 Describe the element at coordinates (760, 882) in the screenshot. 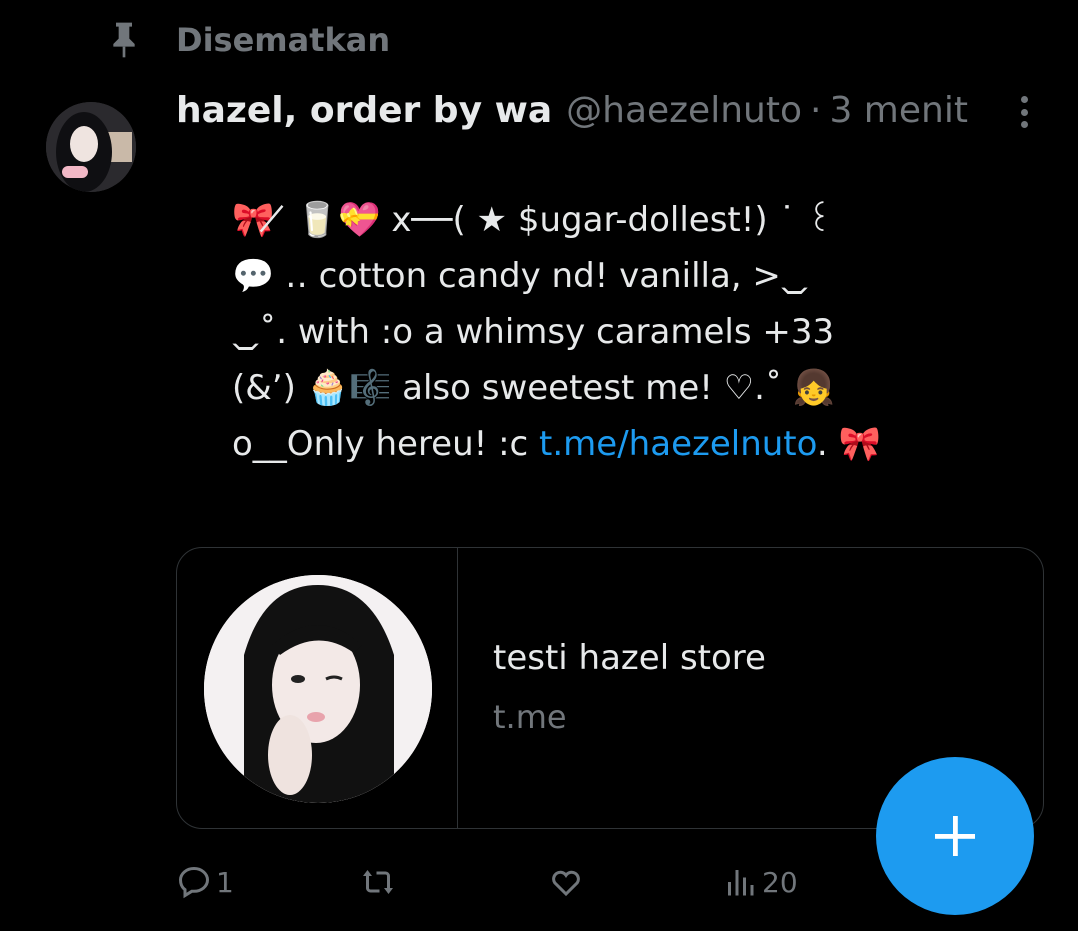

I see `views-button: 20` at that location.